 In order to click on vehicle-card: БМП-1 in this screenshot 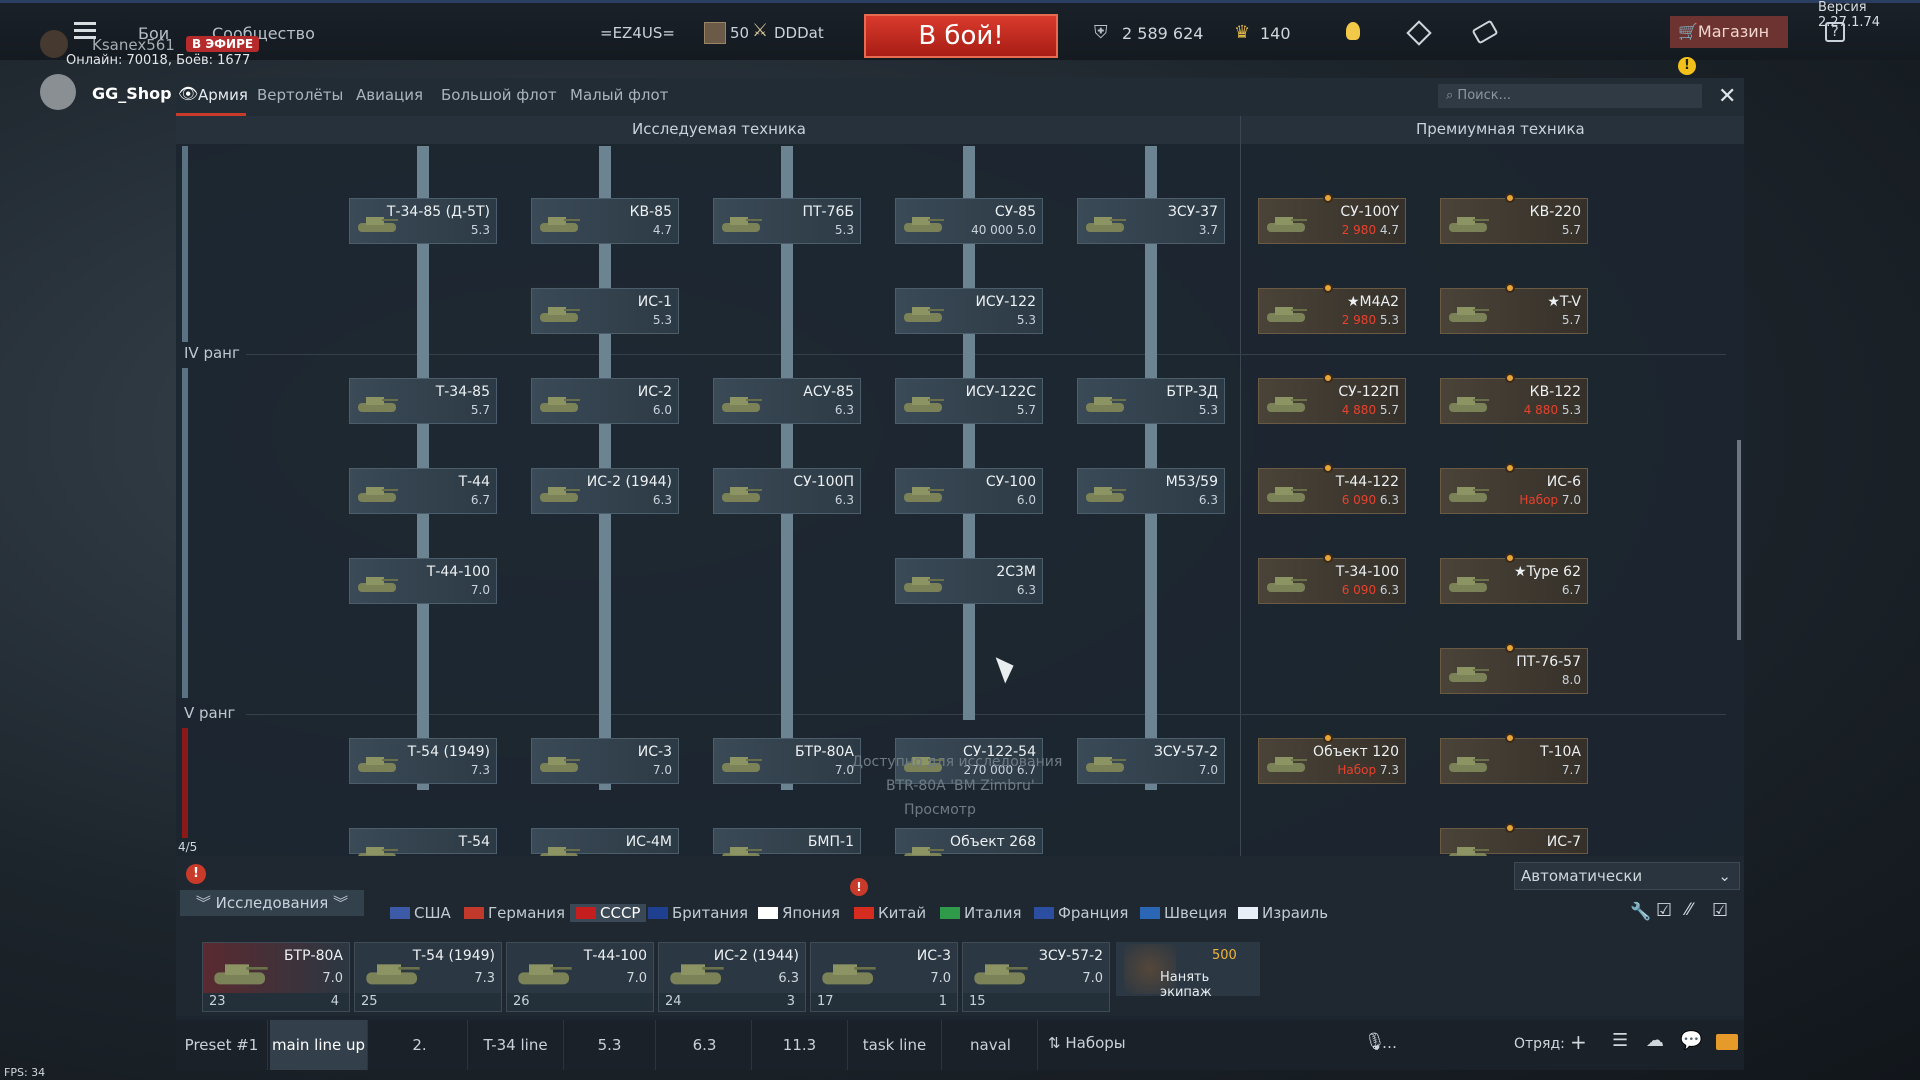, I will do `click(787, 845)`.